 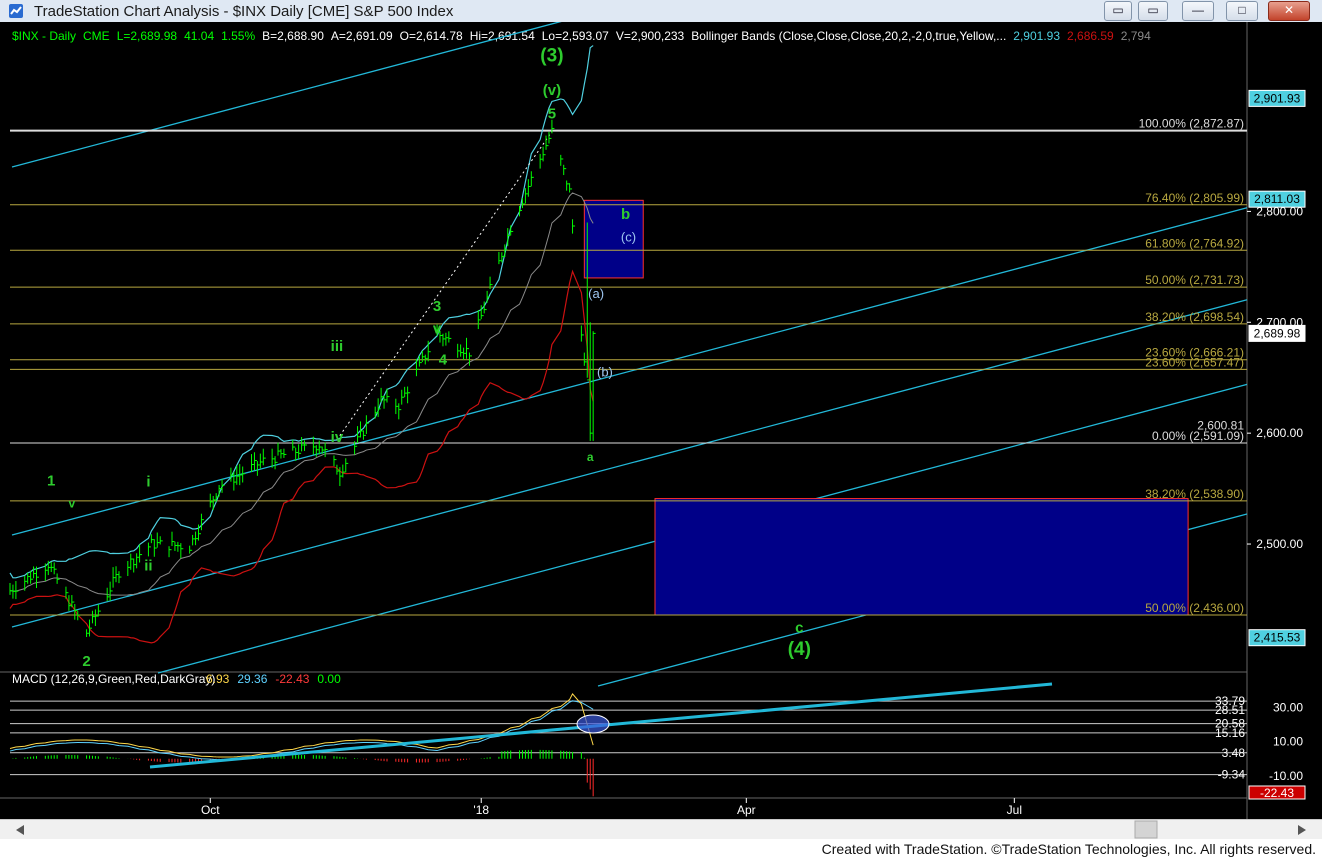 I want to click on wave-label: c, so click(x=799, y=628).